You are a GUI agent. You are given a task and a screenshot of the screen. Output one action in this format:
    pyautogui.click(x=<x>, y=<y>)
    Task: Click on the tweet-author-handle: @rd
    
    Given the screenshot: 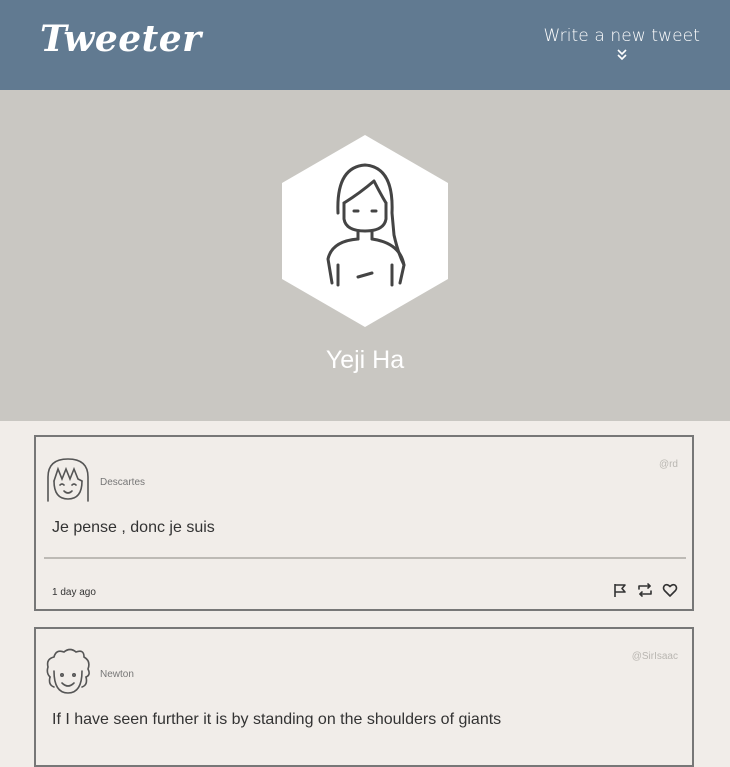 What is the action you would take?
    pyautogui.click(x=668, y=464)
    